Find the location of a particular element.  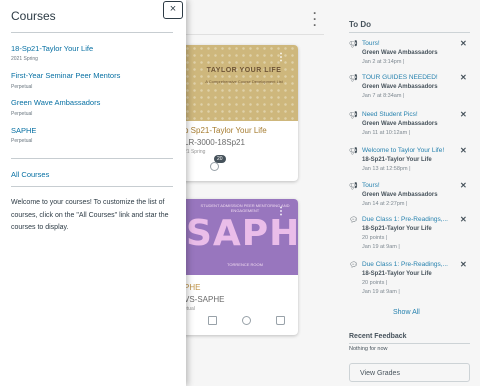

all-courses-link: All Courses is located at coordinates (30, 174).